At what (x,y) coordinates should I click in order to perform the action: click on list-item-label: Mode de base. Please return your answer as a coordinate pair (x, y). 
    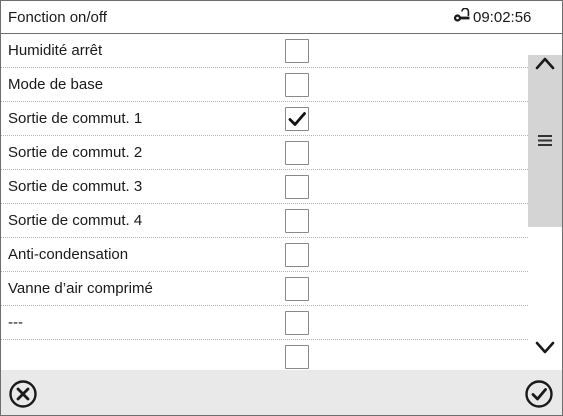
    Looking at the image, I should click on (56, 84).